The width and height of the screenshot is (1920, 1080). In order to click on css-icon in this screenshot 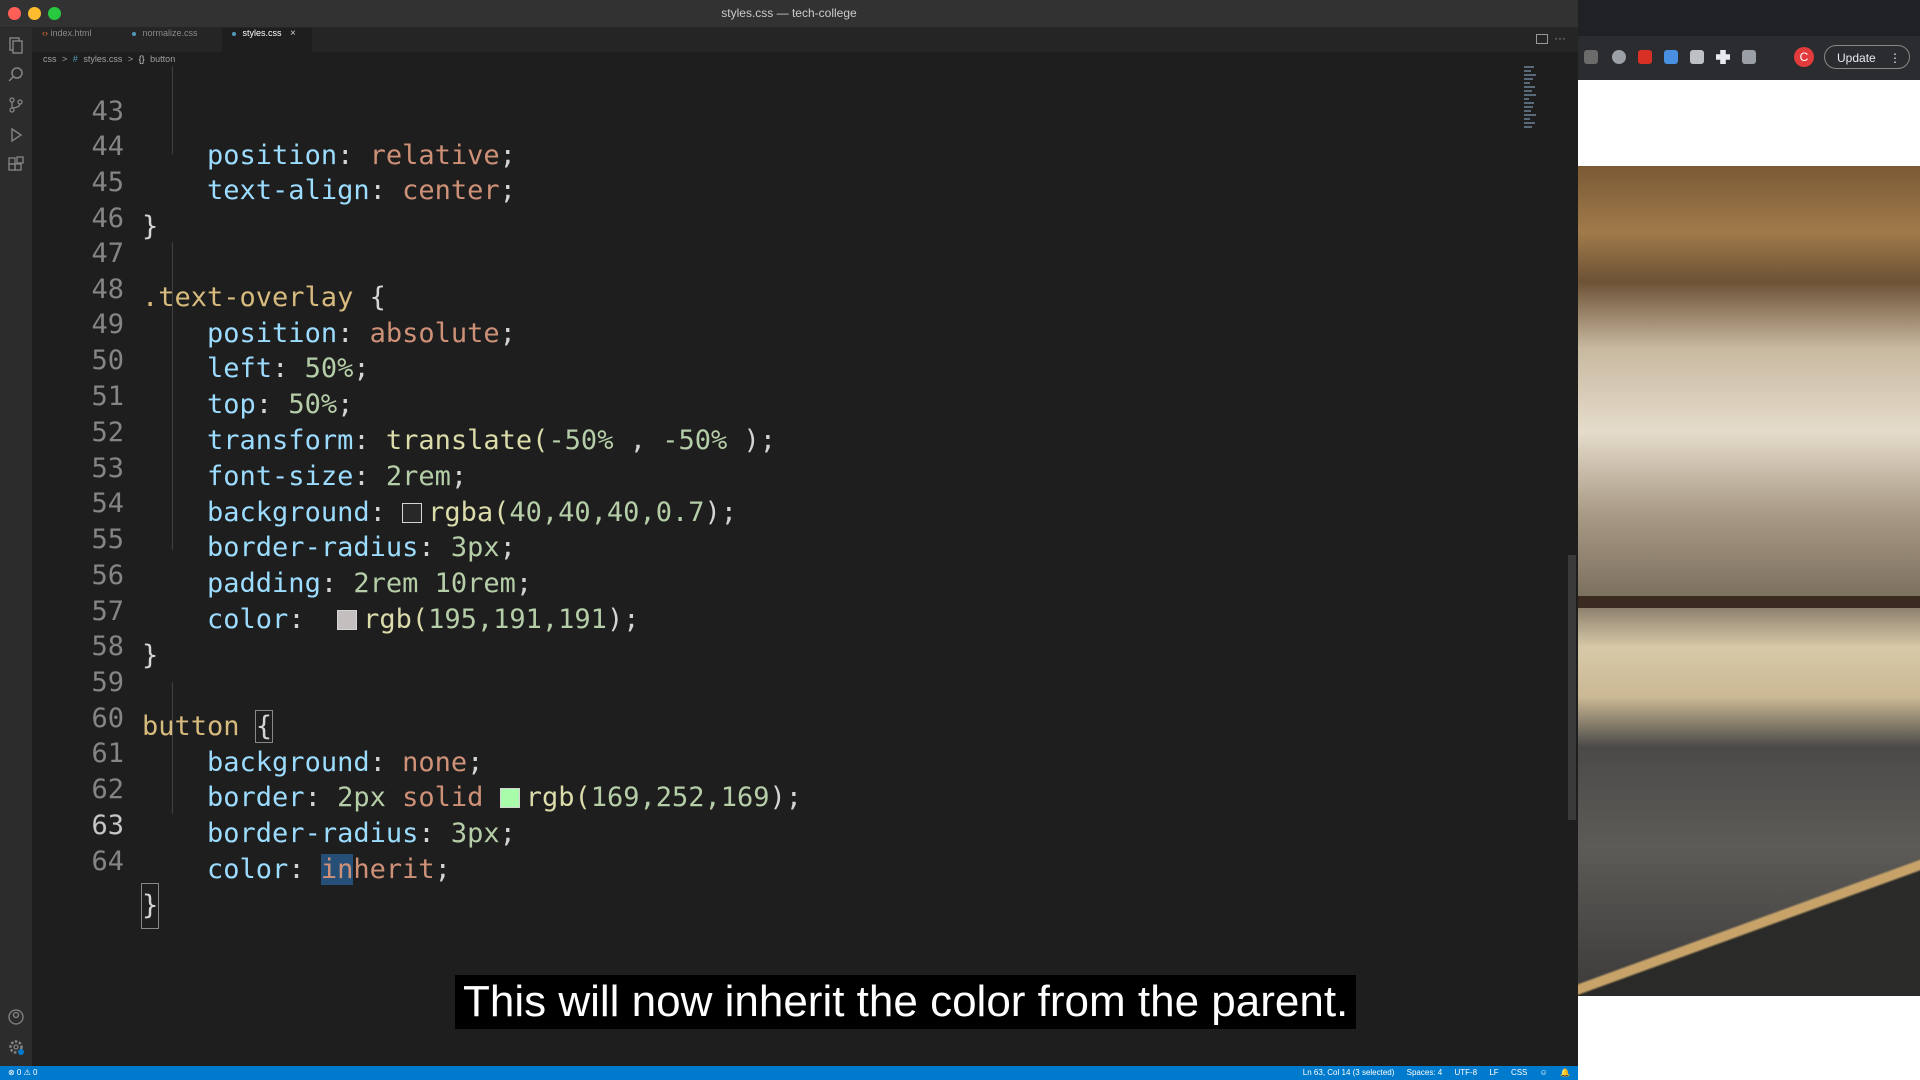, I will do `click(234, 33)`.